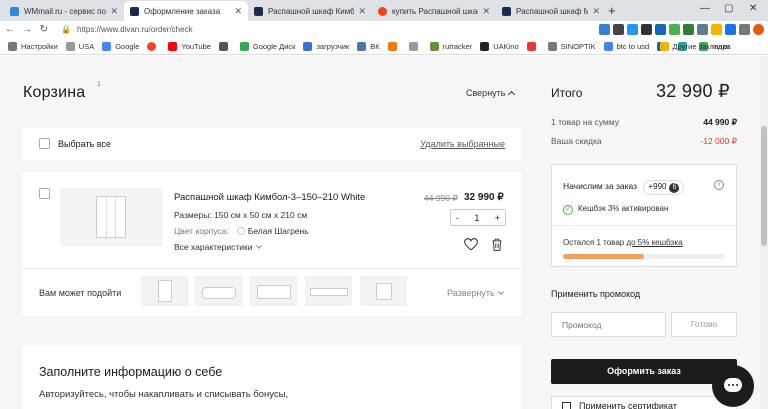 The width and height of the screenshot is (768, 409). I want to click on promo-input, so click(608, 324).